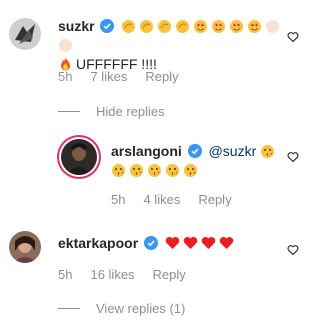 The width and height of the screenshot is (324, 328). What do you see at coordinates (98, 243) in the screenshot?
I see `username-ektarkapoor: ektarkapoor` at bounding box center [98, 243].